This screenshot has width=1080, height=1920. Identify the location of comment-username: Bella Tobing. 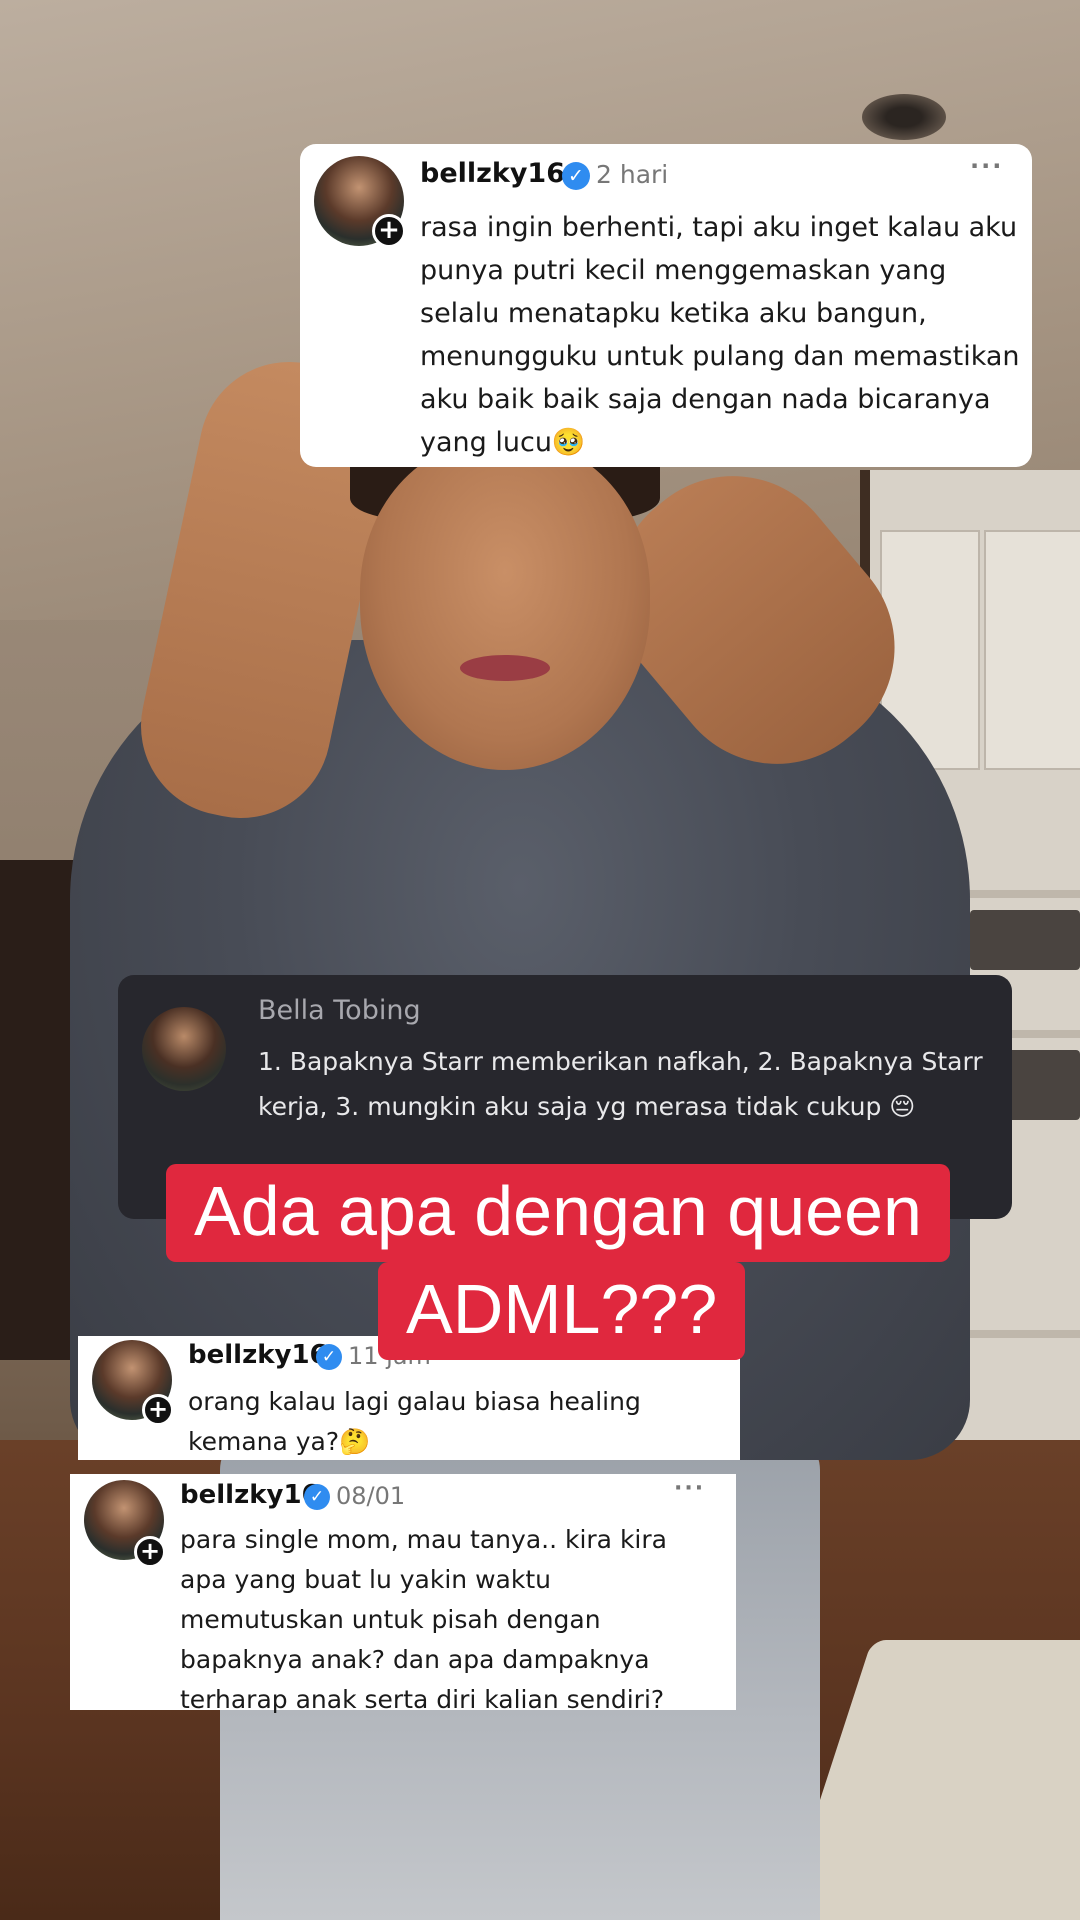
(339, 1010).